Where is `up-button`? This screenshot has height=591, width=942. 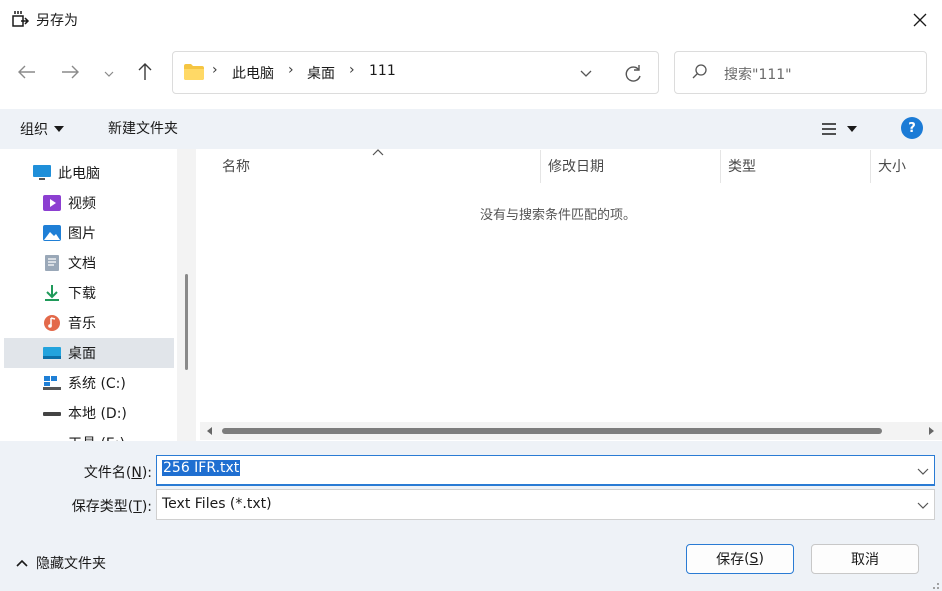 up-button is located at coordinates (145, 72).